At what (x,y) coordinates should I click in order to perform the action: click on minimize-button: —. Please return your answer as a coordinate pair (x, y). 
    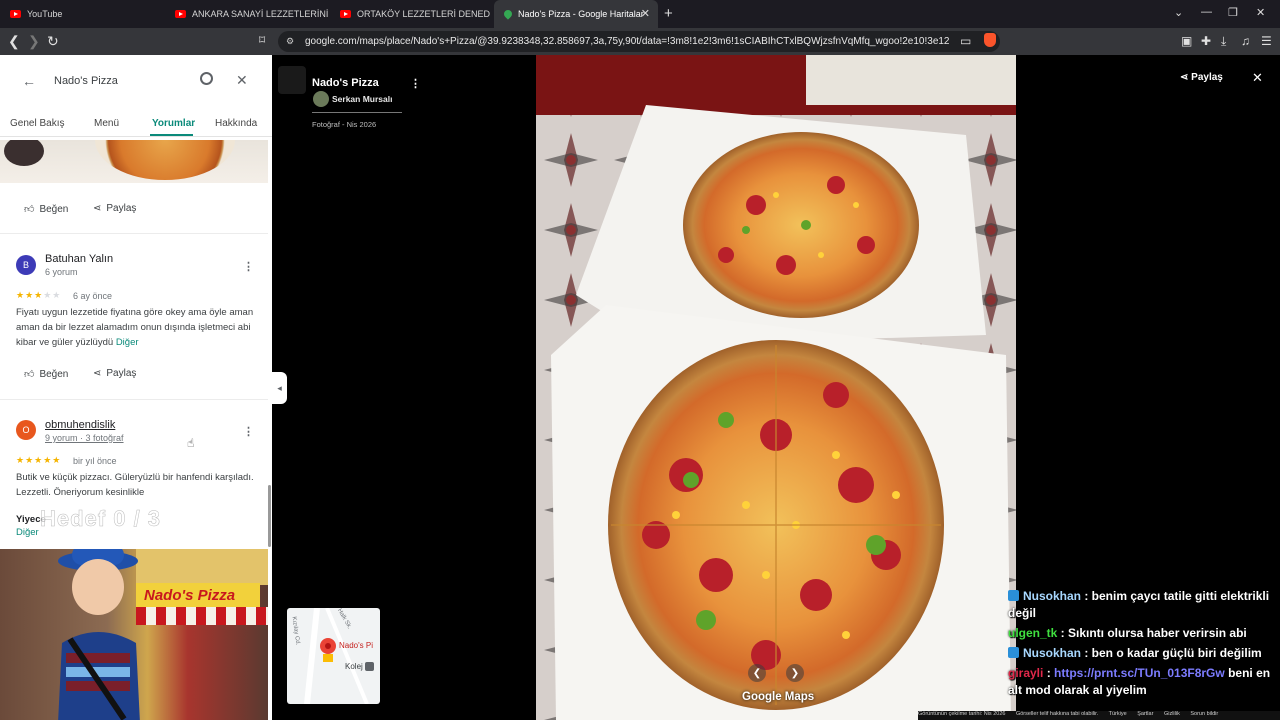
    Looking at the image, I should click on (1206, 12).